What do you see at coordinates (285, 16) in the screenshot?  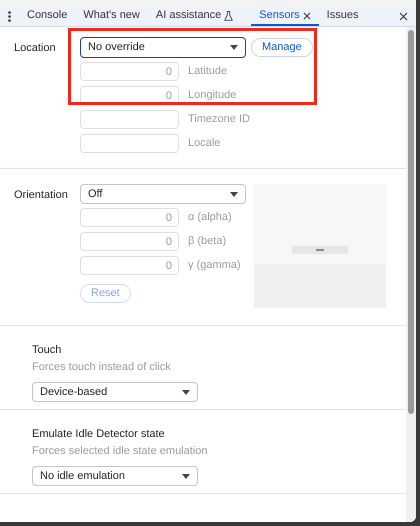 I see `tab: Sensors` at bounding box center [285, 16].